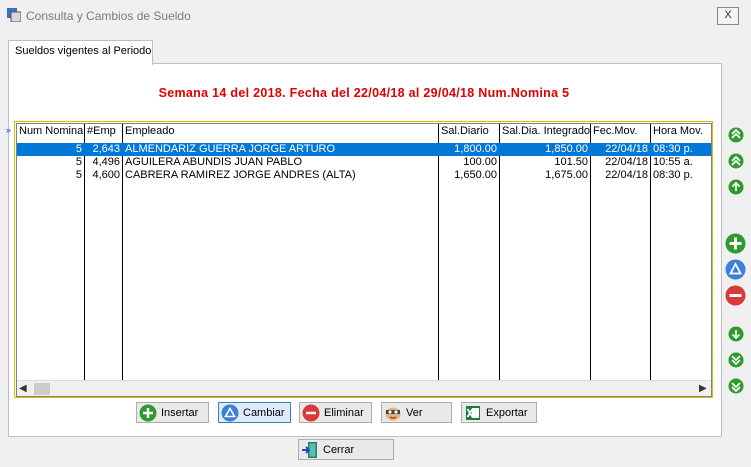  I want to click on header-hora-mov: Hora Mov., so click(681, 131).